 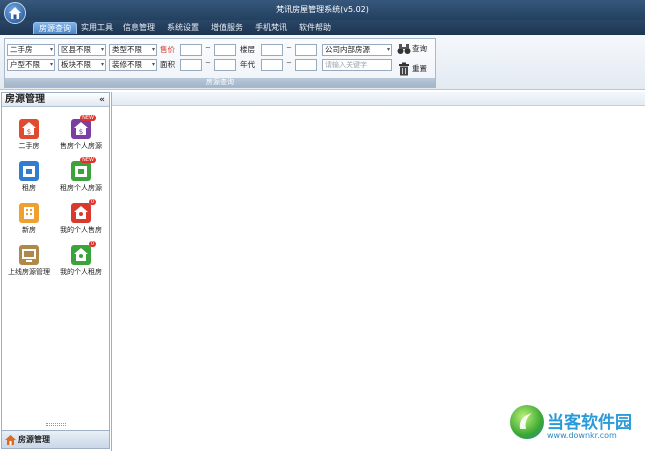 What do you see at coordinates (25, 99) in the screenshot?
I see `sidebar-title: 房源管理` at bounding box center [25, 99].